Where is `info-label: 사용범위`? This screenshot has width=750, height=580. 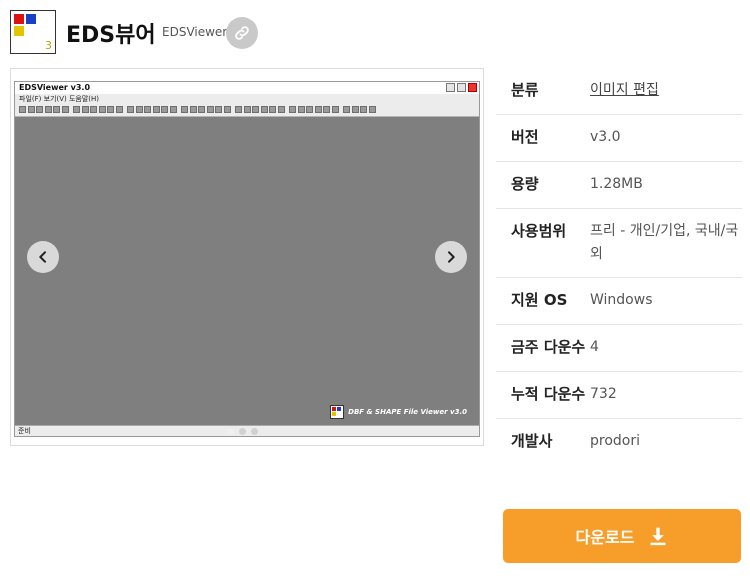 info-label: 사용범위 is located at coordinates (539, 231).